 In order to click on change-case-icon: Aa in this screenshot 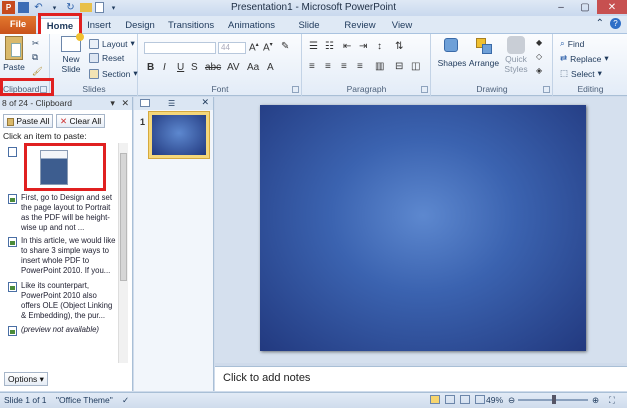, I will do `click(253, 67)`.